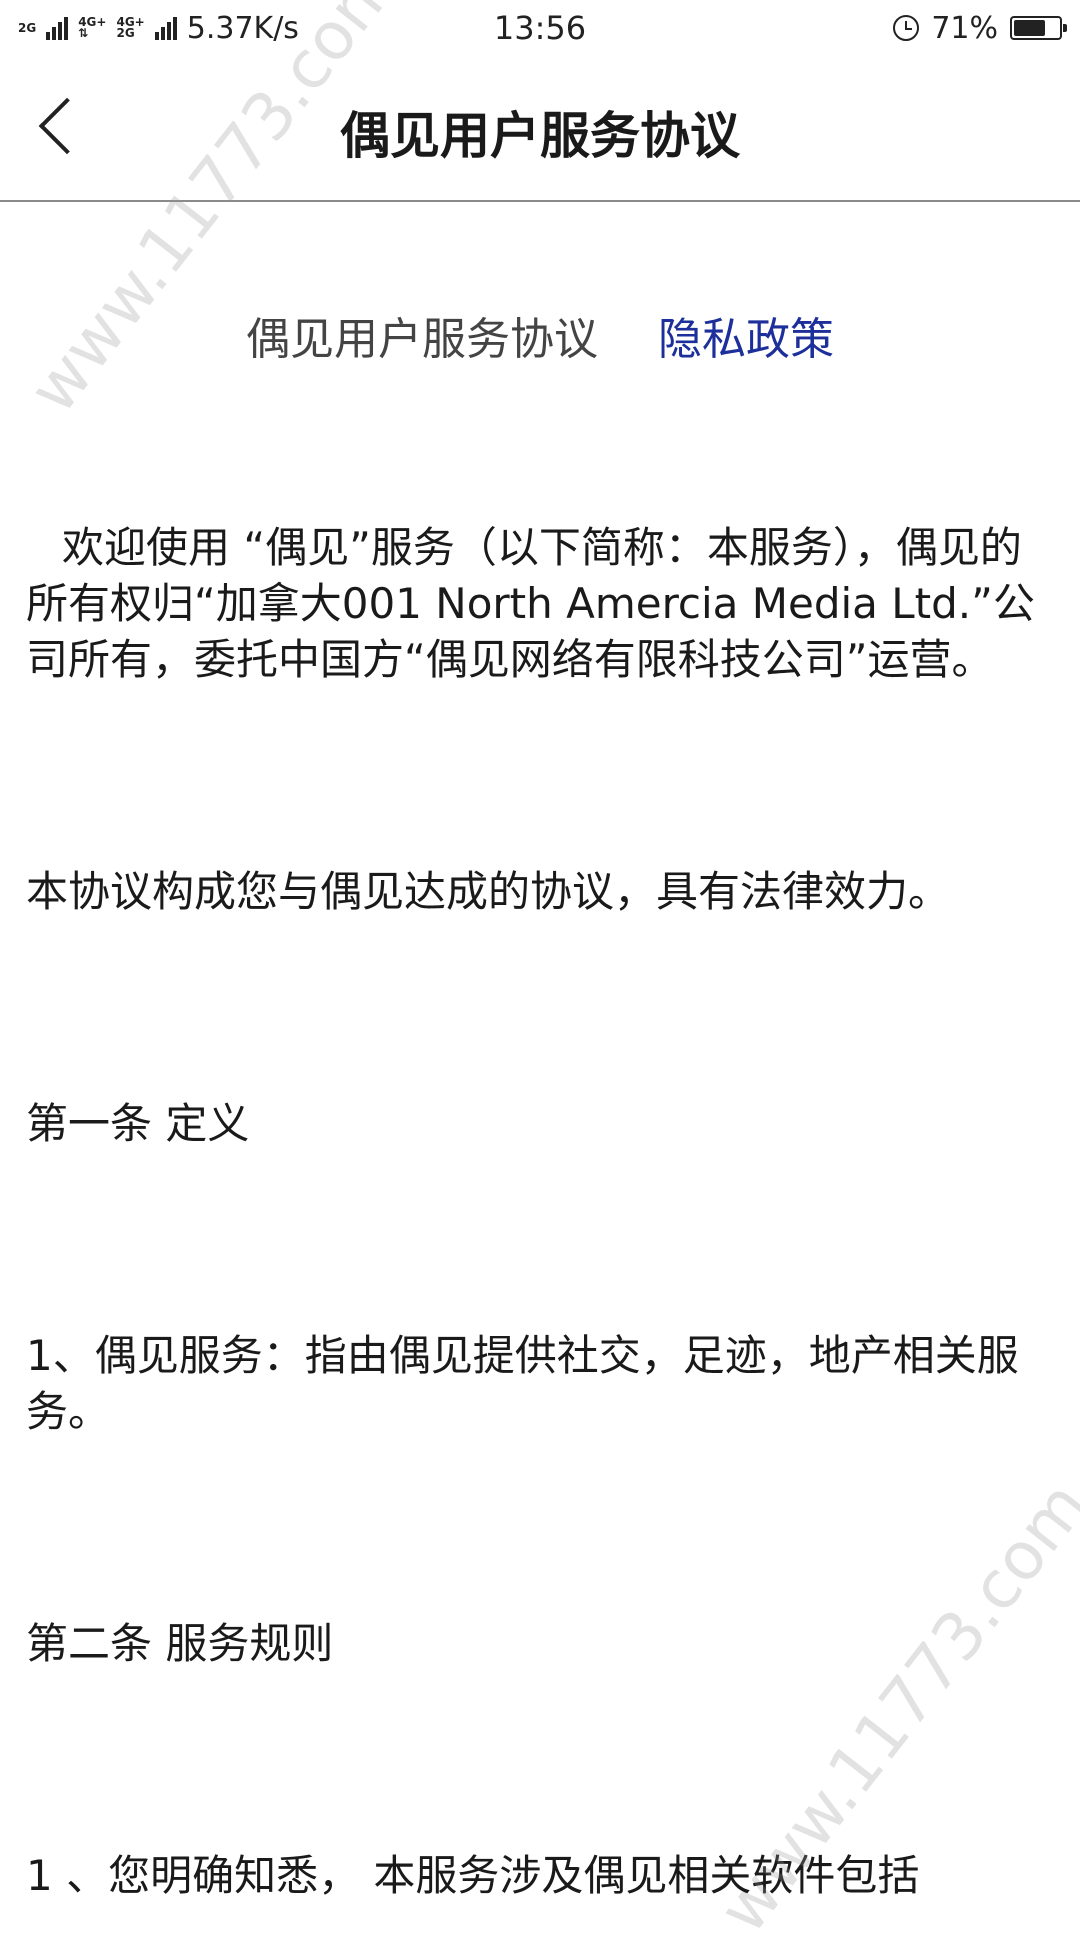 The image size is (1080, 1947). Describe the element at coordinates (180, 1643) in the screenshot. I see `article2-heading: 第二条 服务规则` at that location.